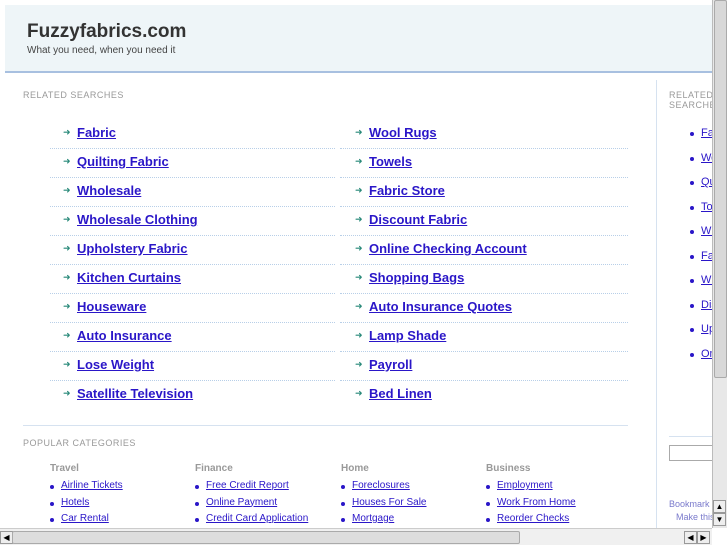 This screenshot has height=545, width=727. What do you see at coordinates (64, 468) in the screenshot?
I see `category-heading: Travel` at bounding box center [64, 468].